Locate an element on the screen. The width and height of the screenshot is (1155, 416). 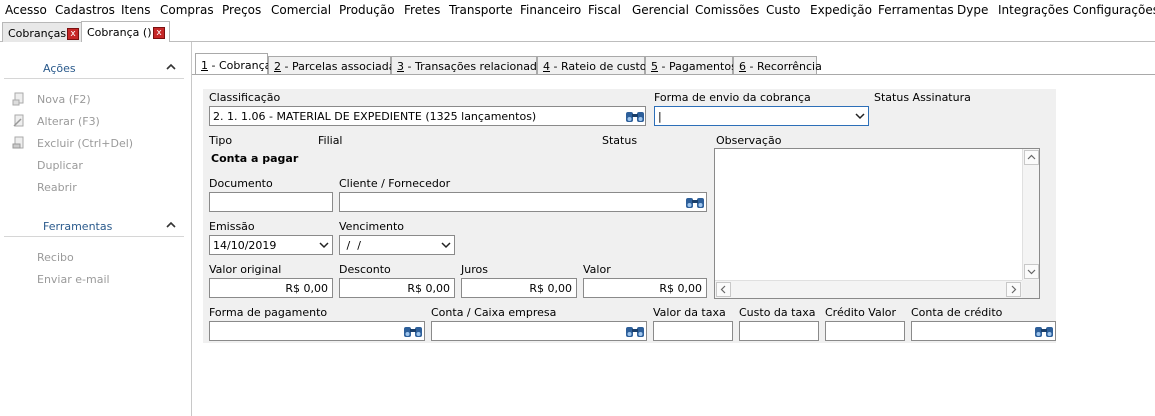
reabrir-button: Reabrir is located at coordinates (57, 187).